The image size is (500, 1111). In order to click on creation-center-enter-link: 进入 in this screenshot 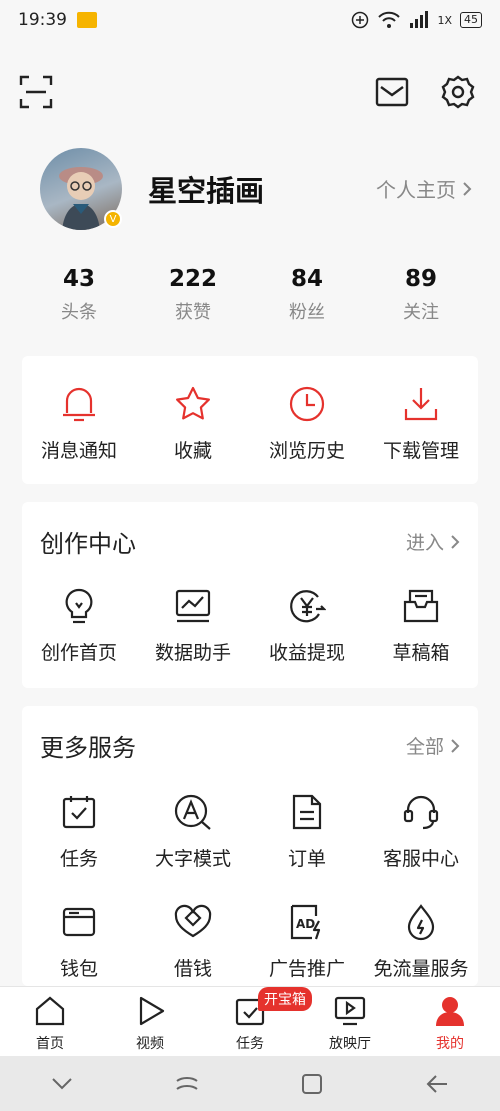, I will do `click(433, 541)`.